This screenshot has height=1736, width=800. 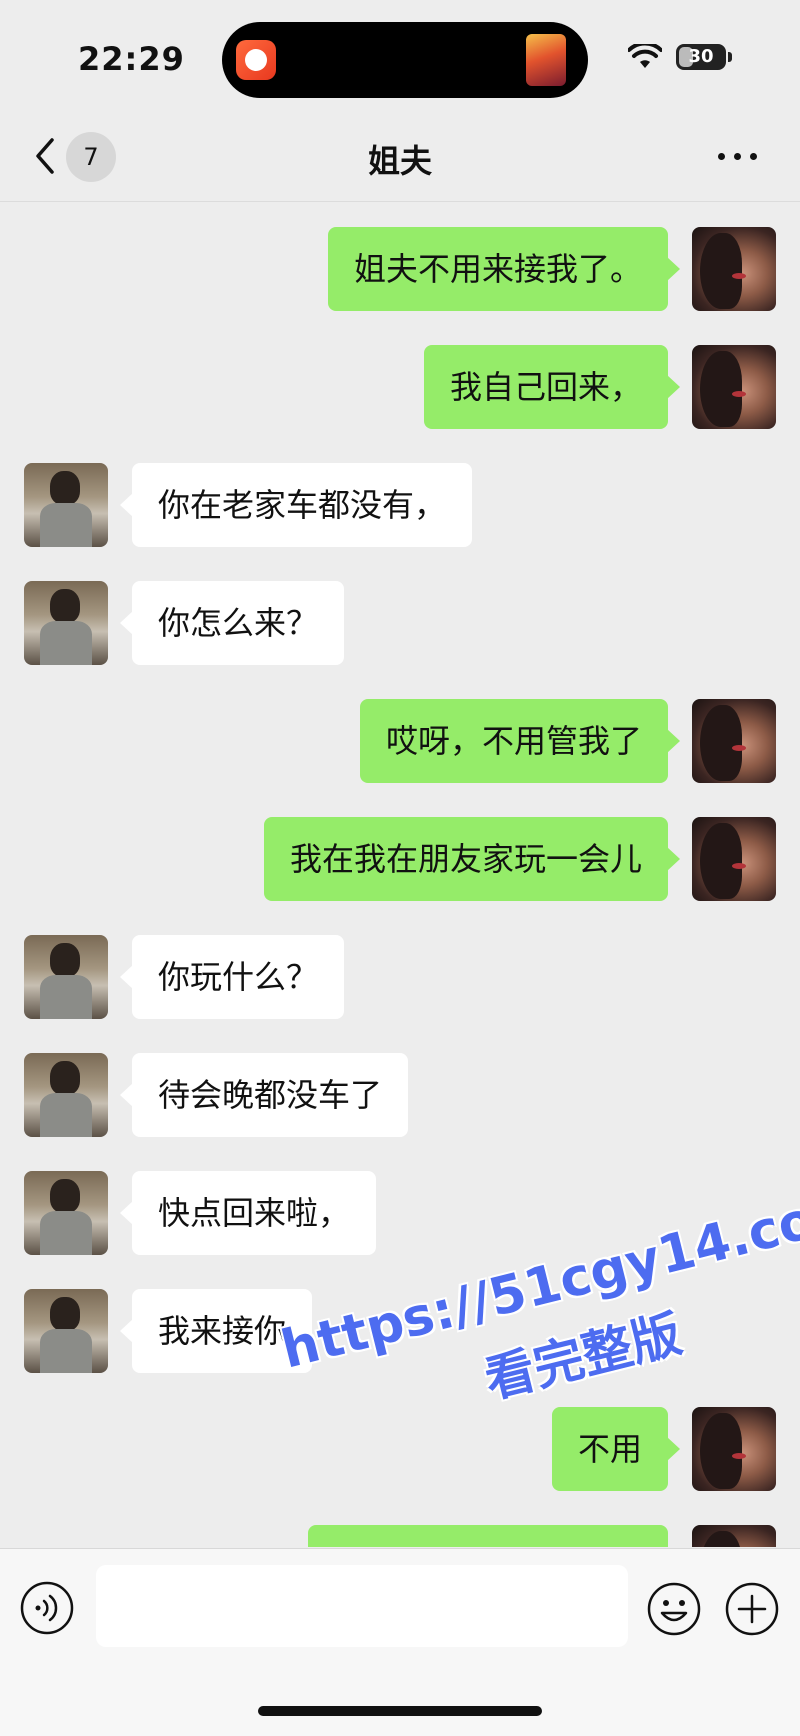 What do you see at coordinates (264, 1095) in the screenshot?
I see `contact-message-bubble: 待会晚都没车了` at bounding box center [264, 1095].